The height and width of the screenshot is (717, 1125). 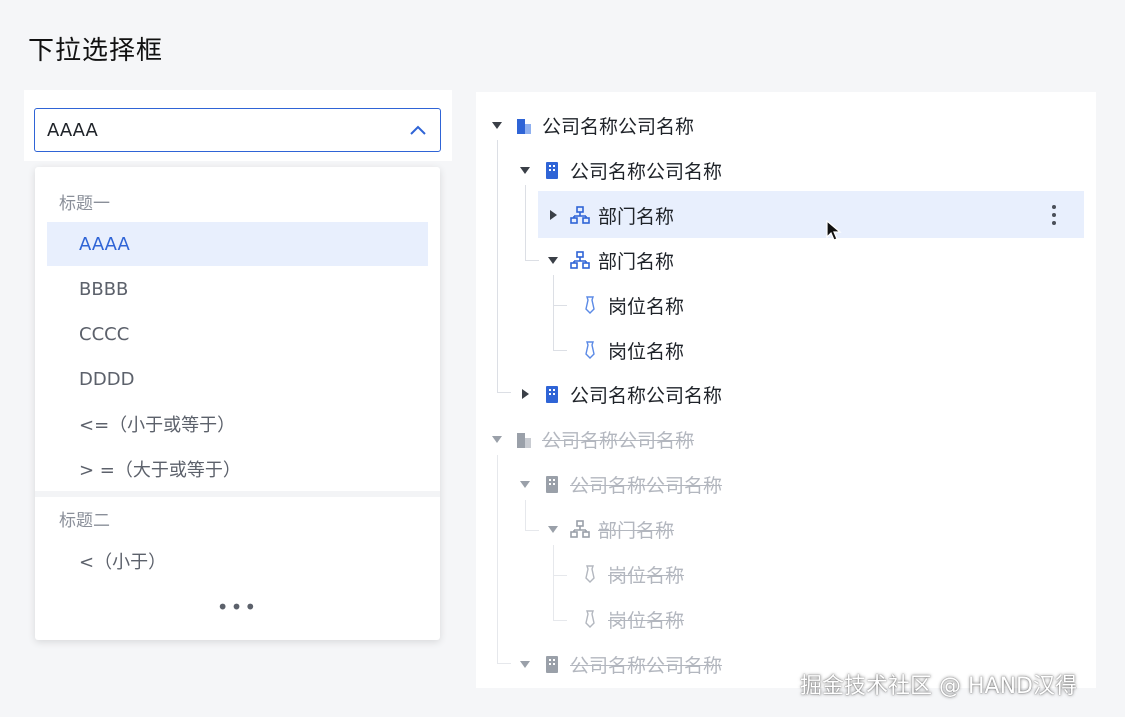 I want to click on select-input: AAAA, so click(x=237, y=130).